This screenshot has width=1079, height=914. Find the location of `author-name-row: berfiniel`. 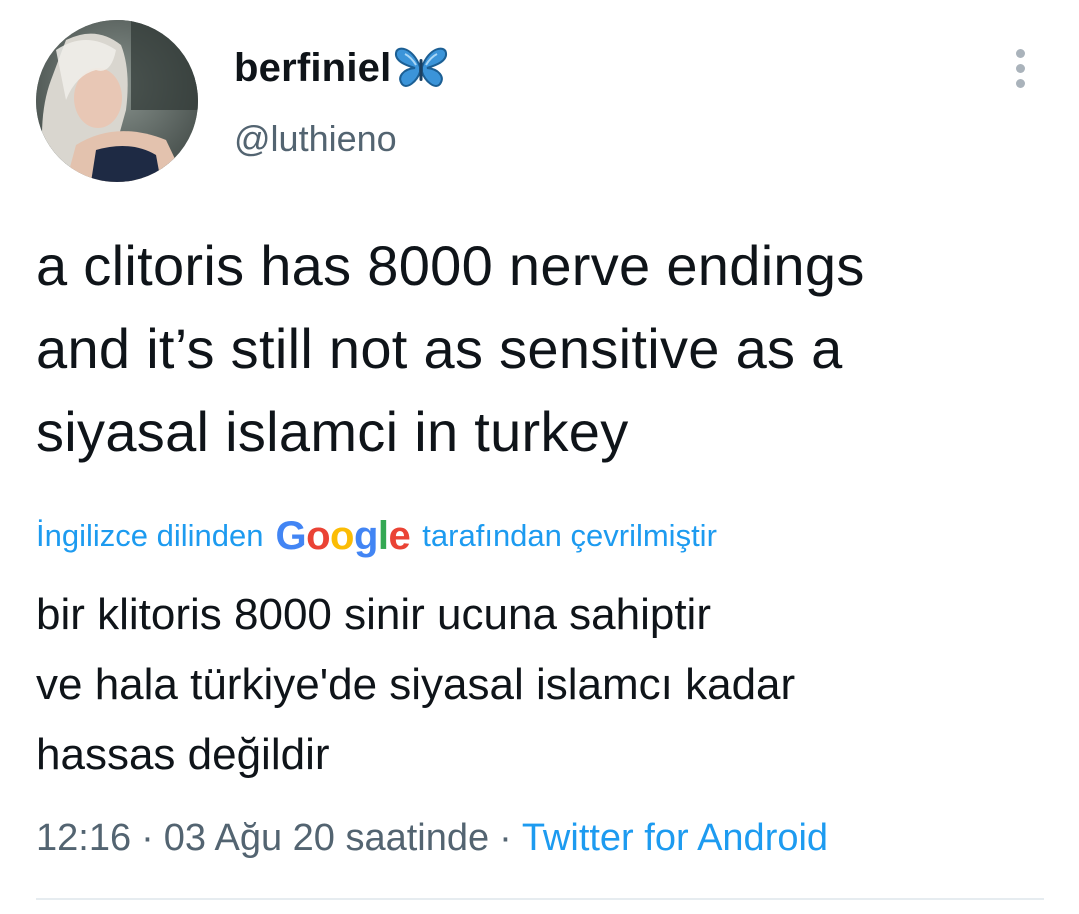

author-name-row: berfiniel is located at coordinates (341, 68).